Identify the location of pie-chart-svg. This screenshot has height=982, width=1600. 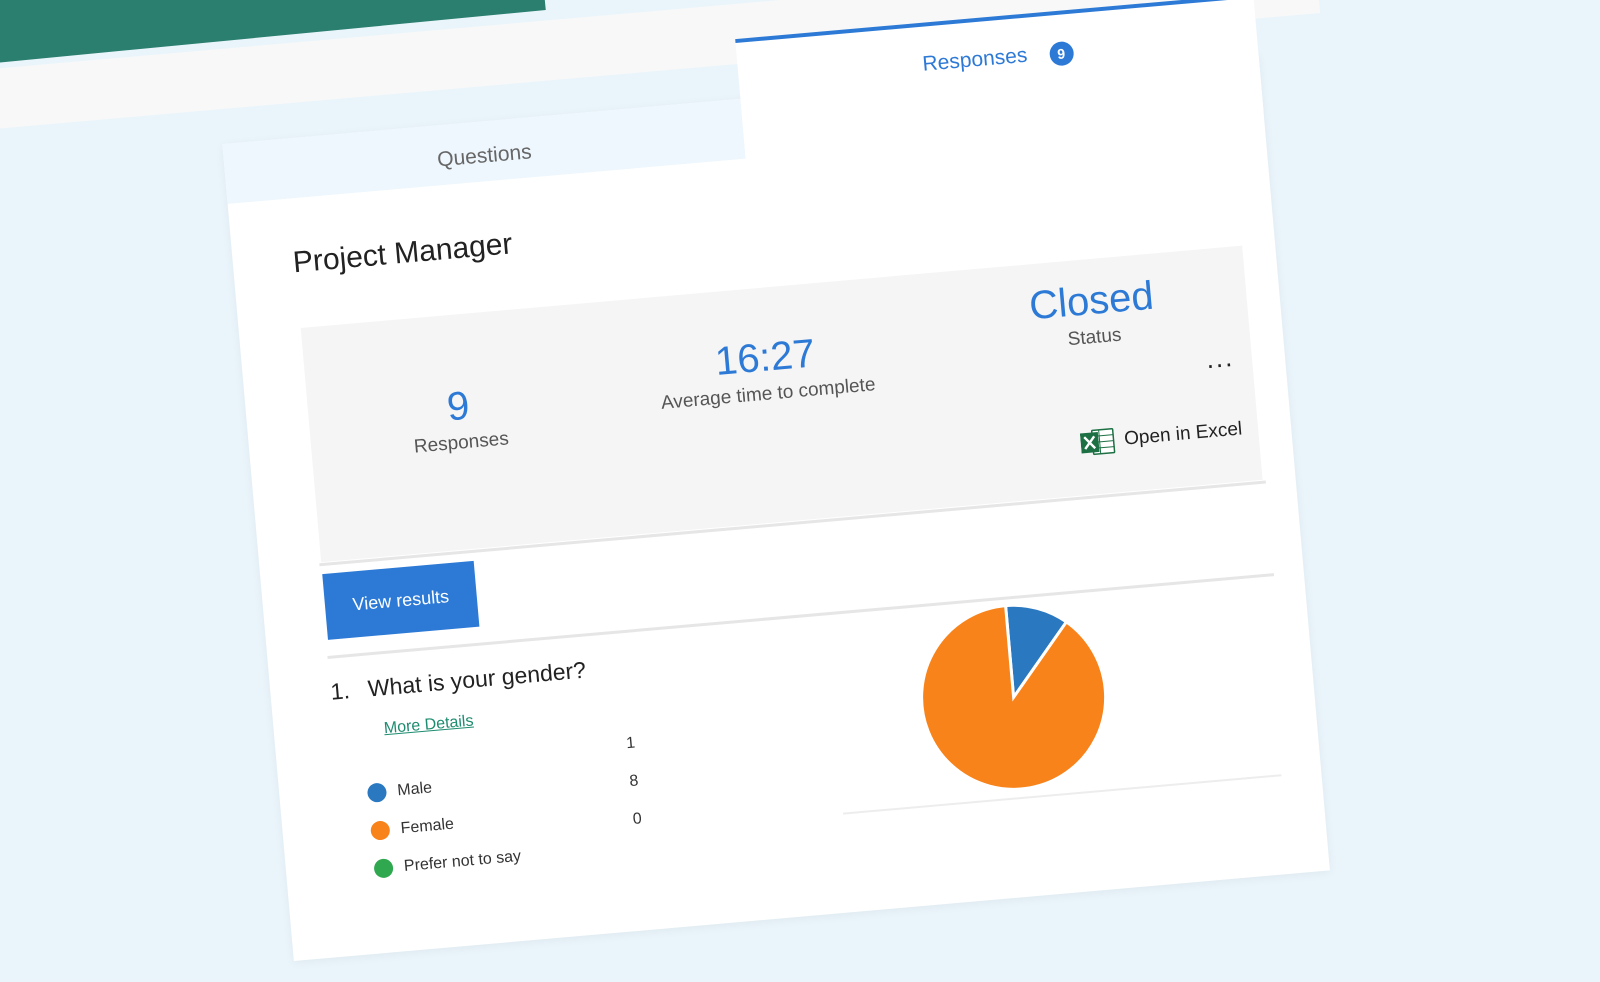
(1014, 697).